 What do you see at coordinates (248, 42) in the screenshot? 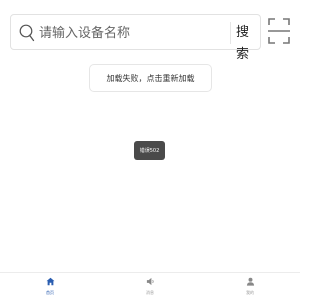
I see `search-button: 搜索` at bounding box center [248, 42].